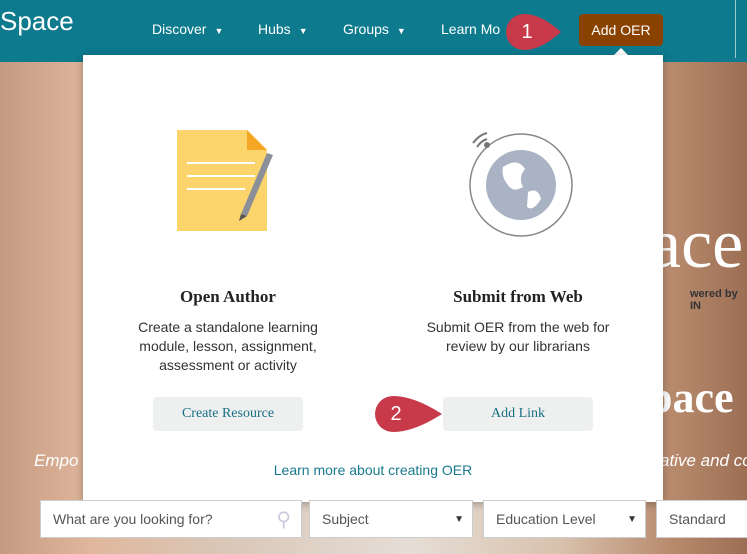 This screenshot has height=554, width=747. What do you see at coordinates (697, 244) in the screenshot?
I see `hero-title: ace` at bounding box center [697, 244].